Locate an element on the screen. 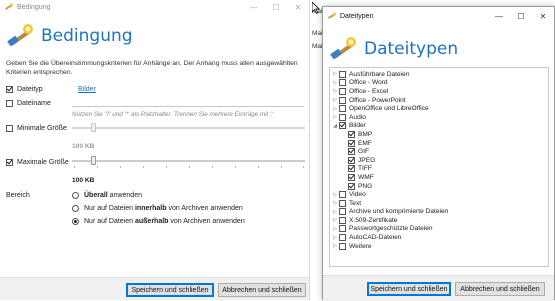 The image size is (555, 301). tree-item: JPEG is located at coordinates (439, 160).